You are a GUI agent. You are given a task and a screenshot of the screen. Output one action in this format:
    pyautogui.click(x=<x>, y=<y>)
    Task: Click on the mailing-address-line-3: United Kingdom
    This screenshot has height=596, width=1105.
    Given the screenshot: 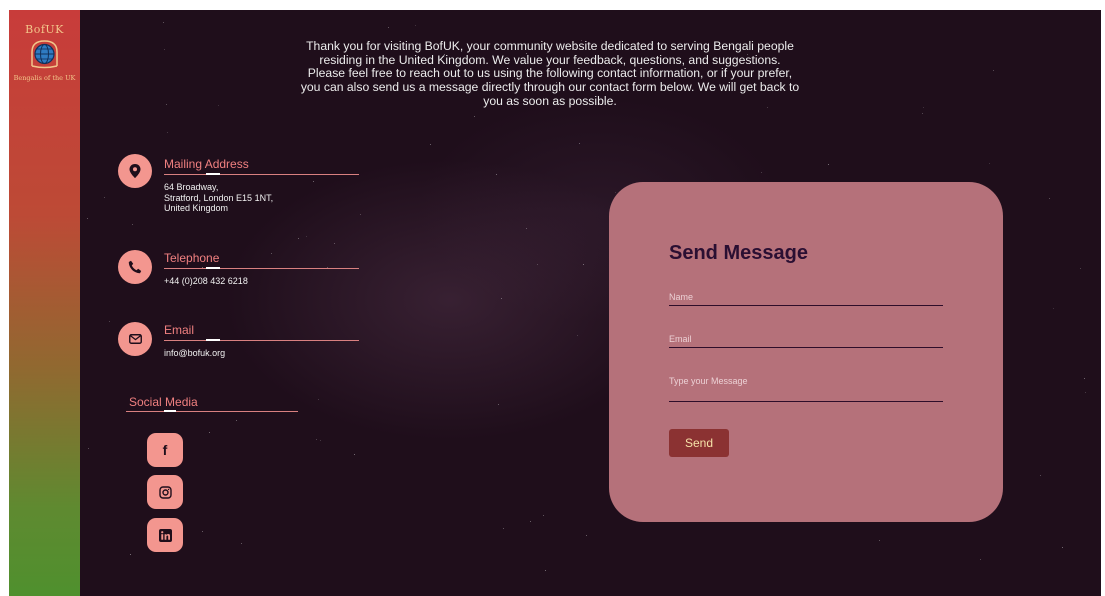 What is the action you would take?
    pyautogui.click(x=196, y=208)
    